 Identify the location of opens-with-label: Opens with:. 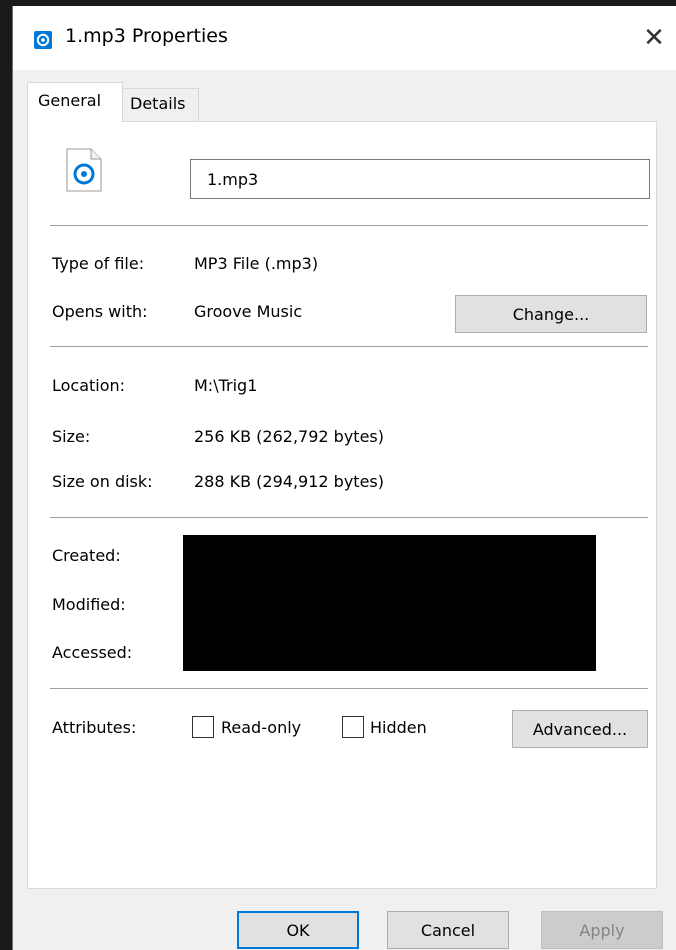
(100, 311).